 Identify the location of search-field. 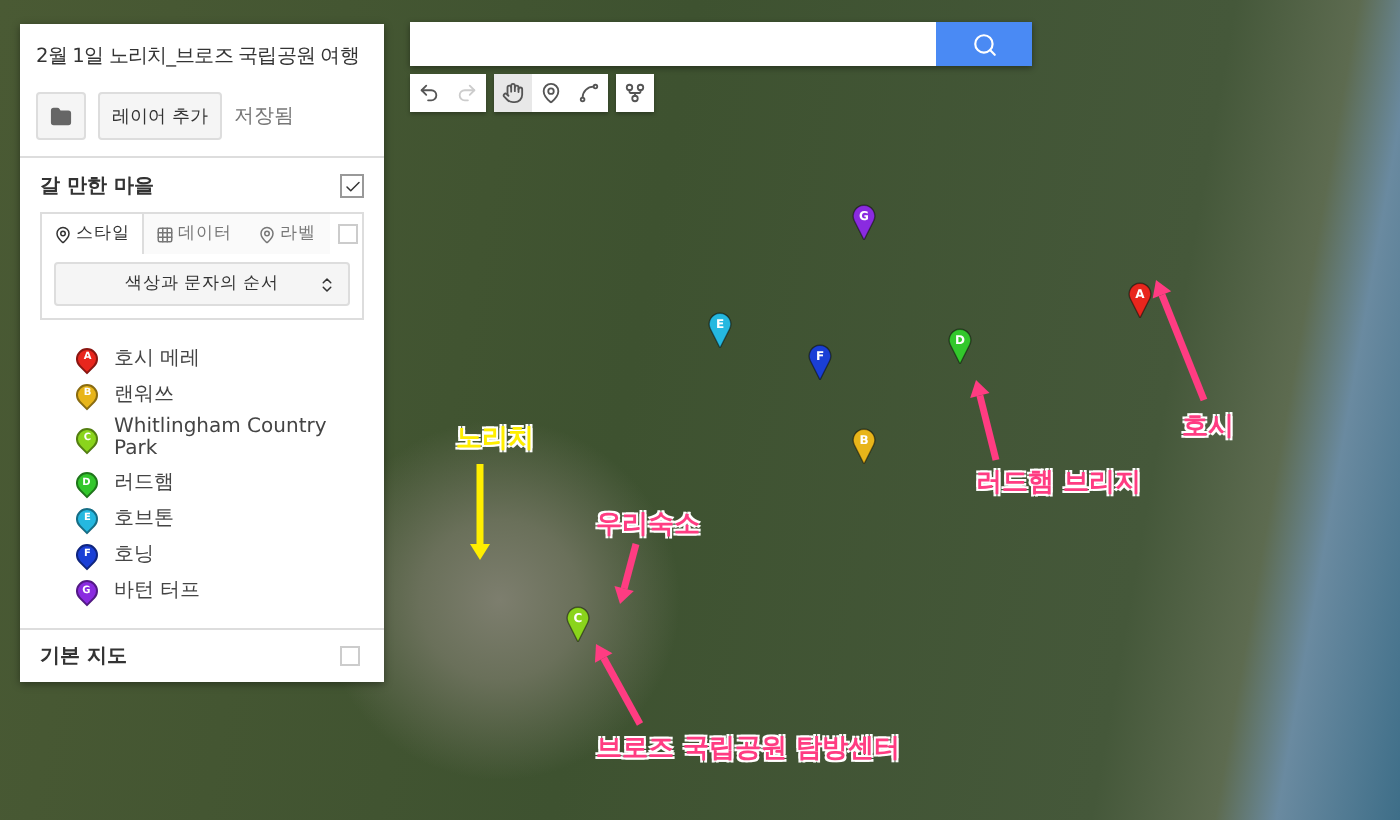
(673, 44).